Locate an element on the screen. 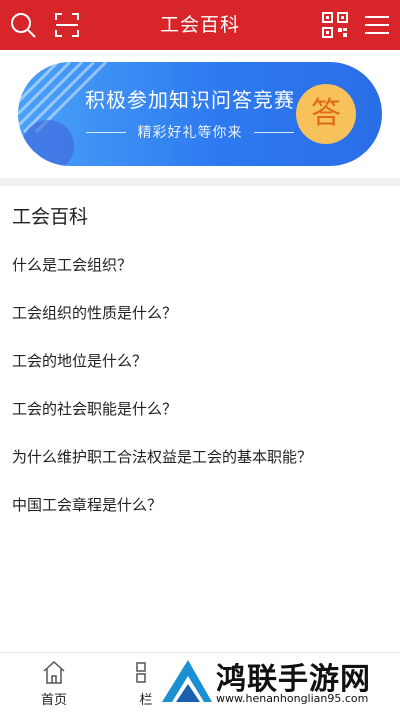 The width and height of the screenshot is (400, 713). question-item: 工会的地位是什么？ is located at coordinates (202, 368).